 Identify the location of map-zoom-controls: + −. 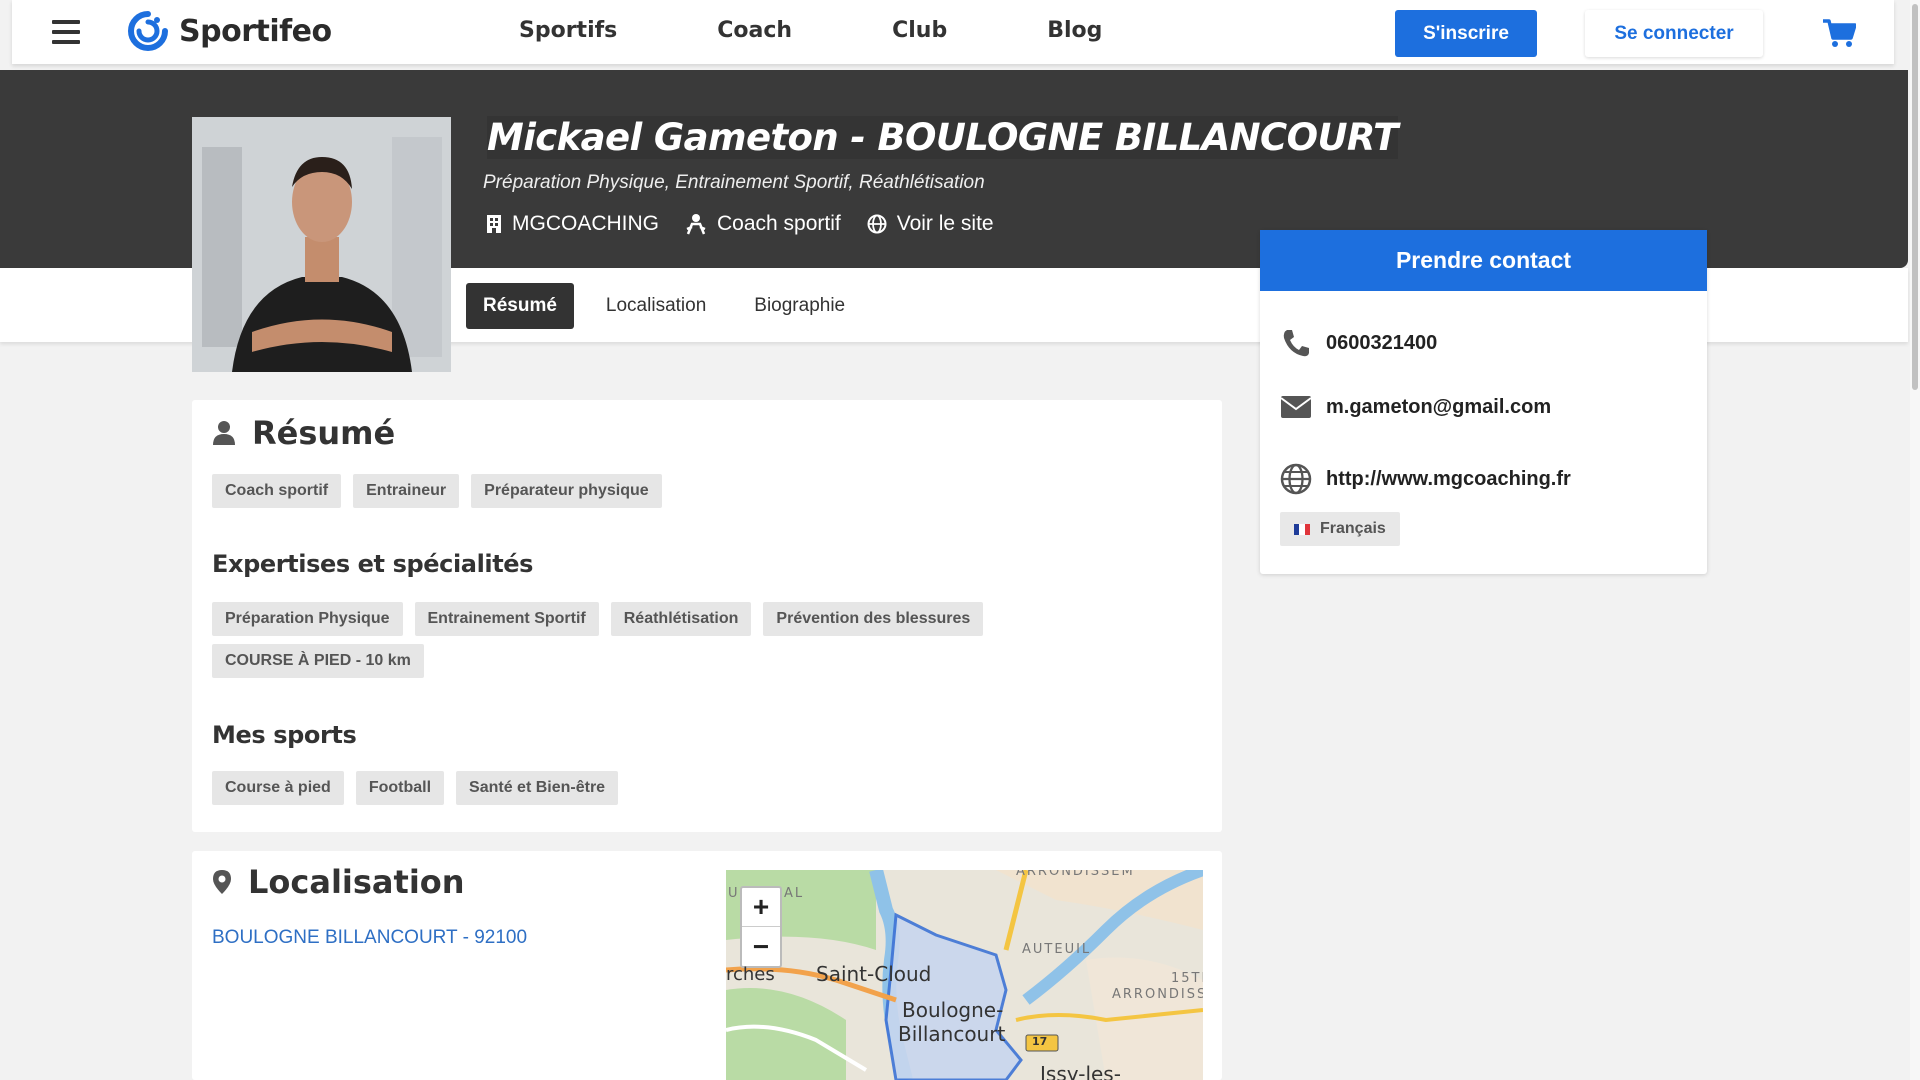
(761, 927).